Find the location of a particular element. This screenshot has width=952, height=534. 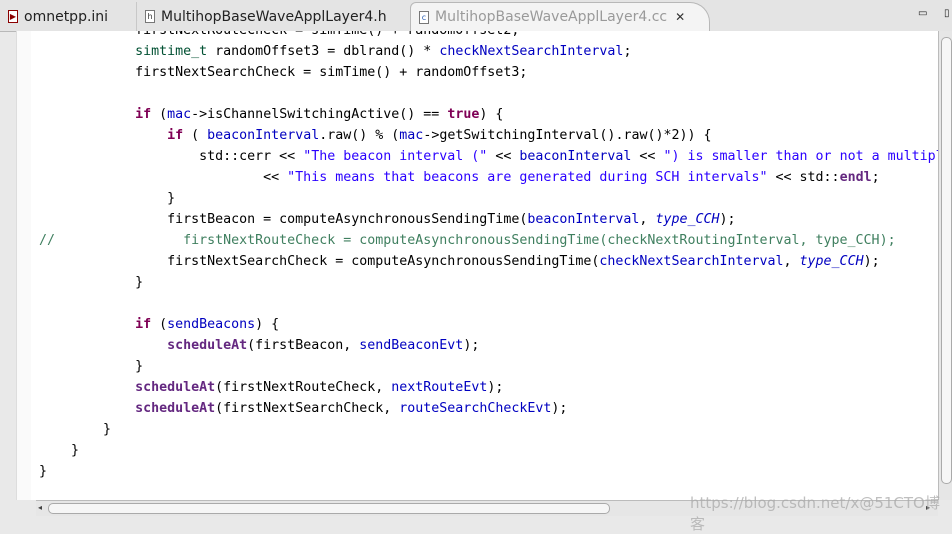

tab-omnetpp-ini: ▶ omnetpp.ini is located at coordinates (68, 16).